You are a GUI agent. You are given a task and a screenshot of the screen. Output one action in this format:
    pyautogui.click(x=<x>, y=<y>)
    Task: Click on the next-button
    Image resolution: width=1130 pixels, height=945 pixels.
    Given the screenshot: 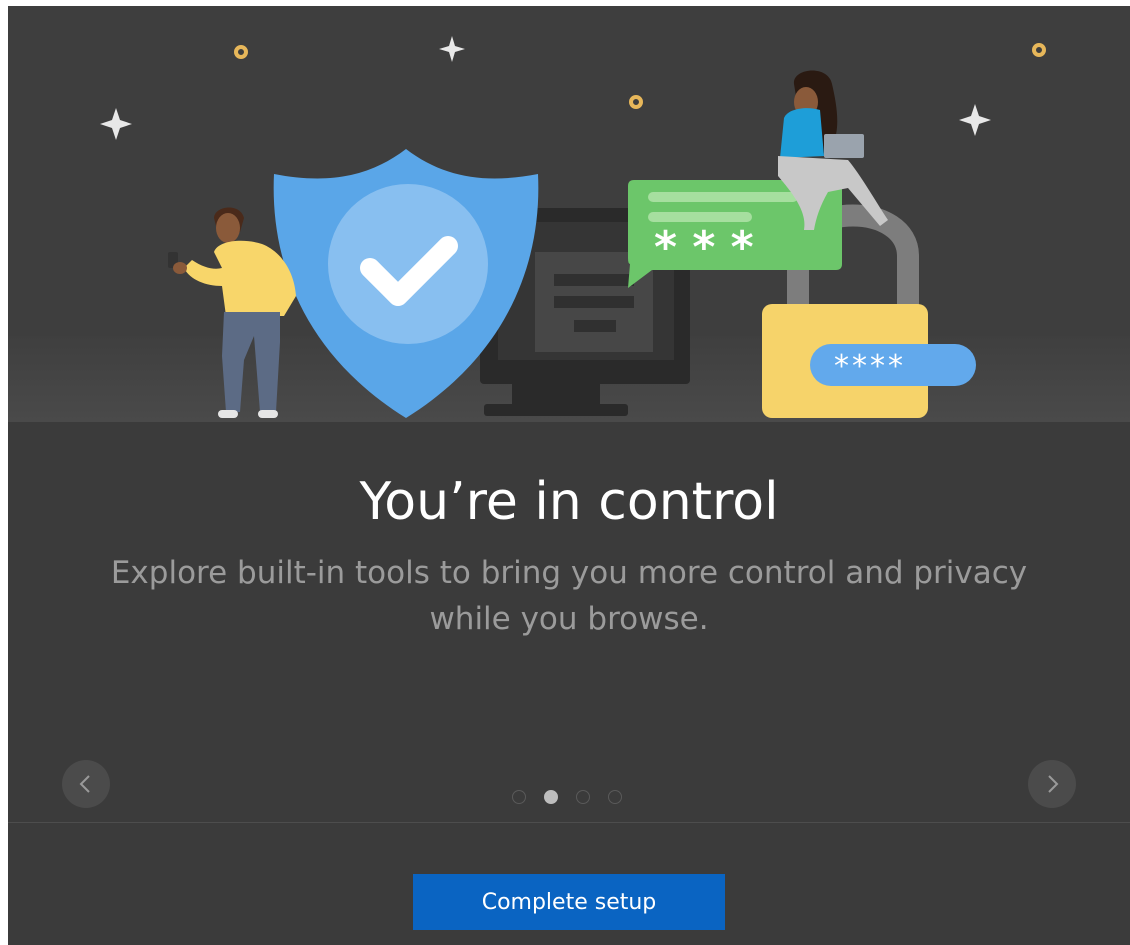 What is the action you would take?
    pyautogui.click(x=1052, y=784)
    